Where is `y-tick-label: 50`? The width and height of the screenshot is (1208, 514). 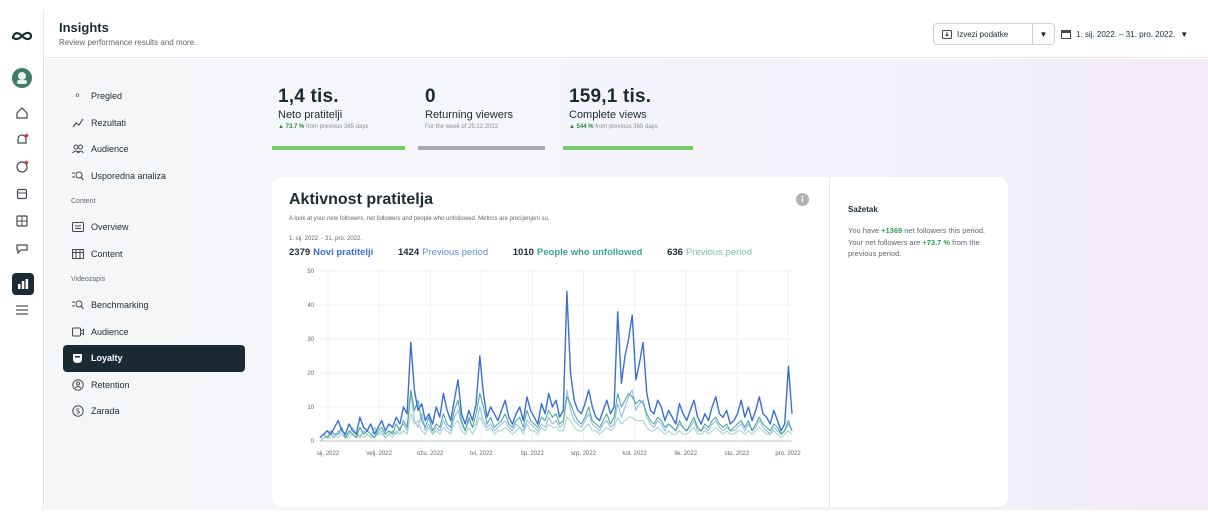 y-tick-label: 50 is located at coordinates (310, 272).